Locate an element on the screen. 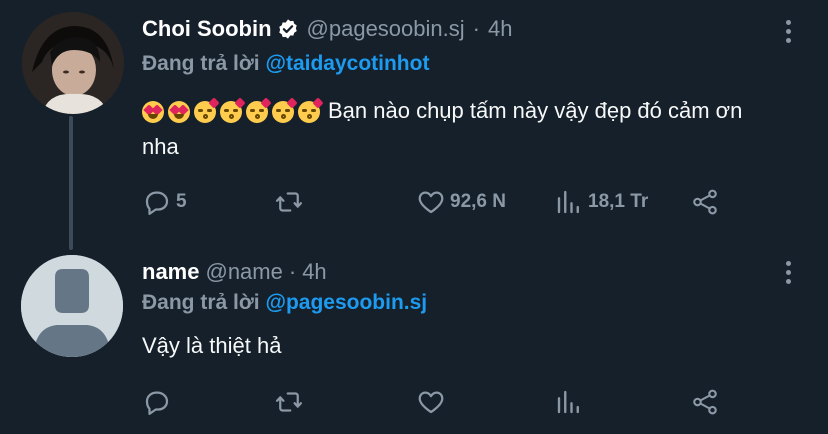 This screenshot has height=434, width=828. tweet-actions: 5 92,6 N 18,1 Tr is located at coordinates (437, 202).